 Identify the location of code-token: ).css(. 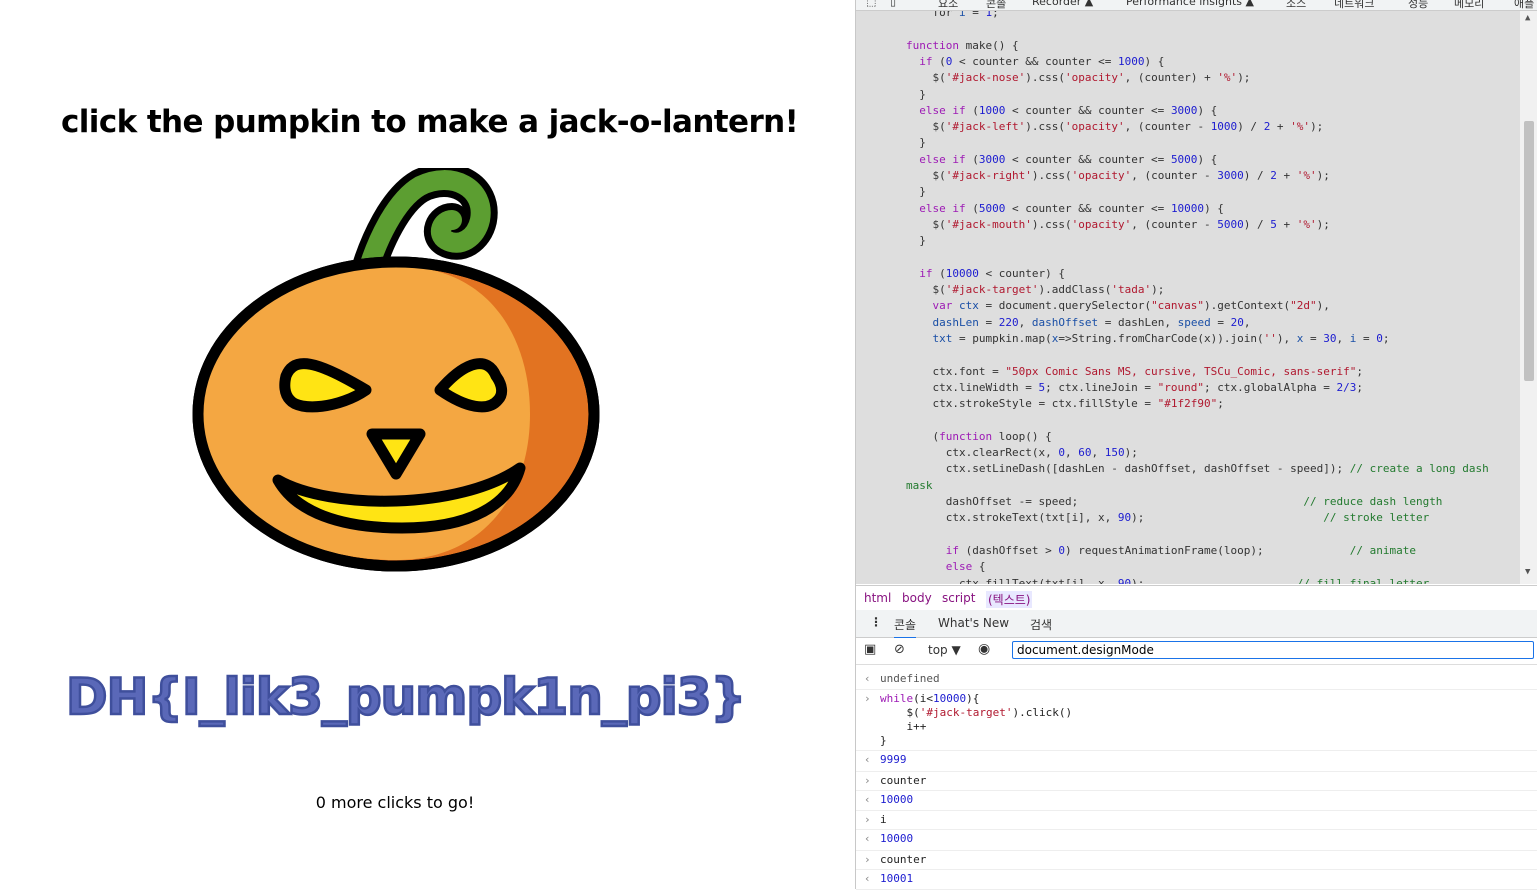
(1051, 224).